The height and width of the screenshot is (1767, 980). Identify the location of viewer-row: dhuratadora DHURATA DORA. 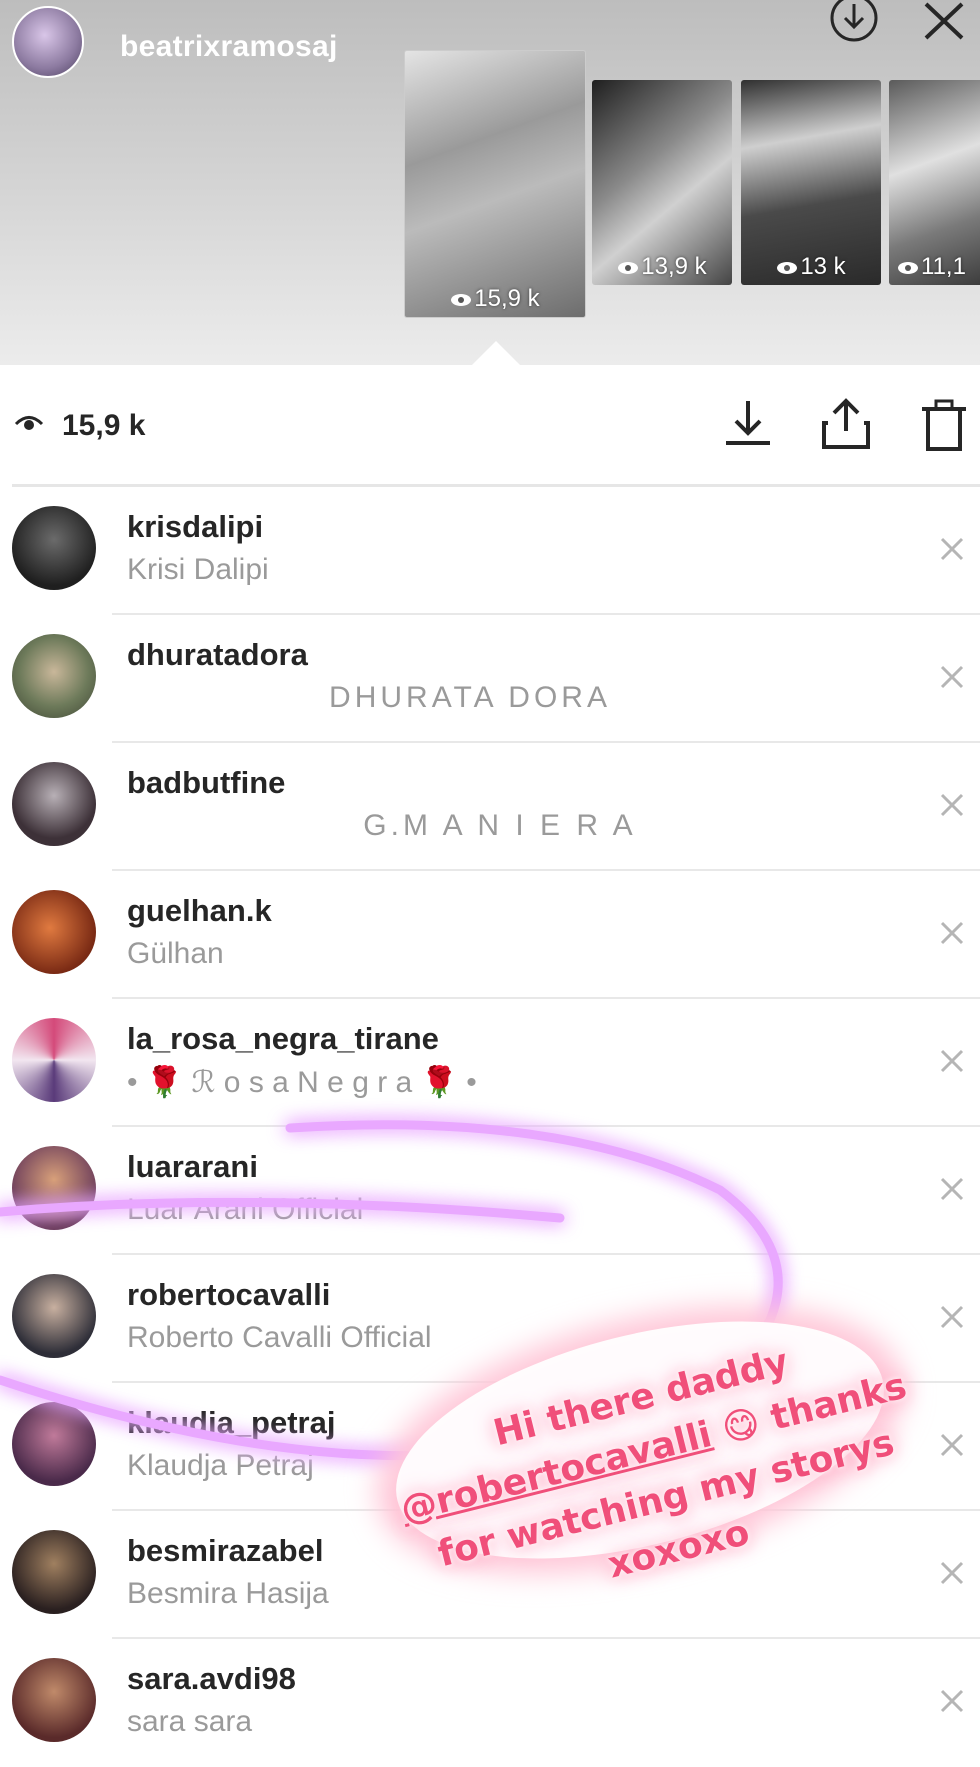
(490, 679).